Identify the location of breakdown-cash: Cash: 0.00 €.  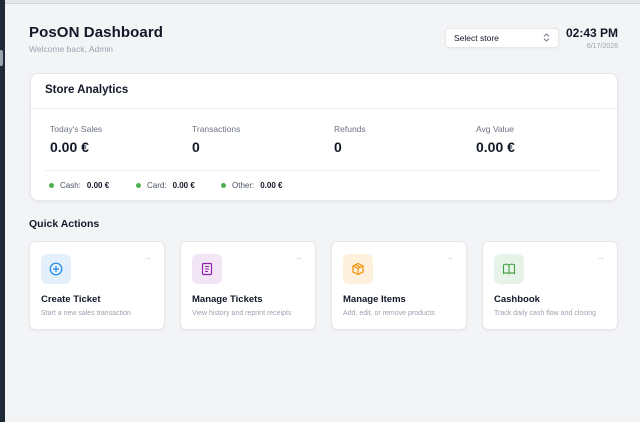
(79, 185).